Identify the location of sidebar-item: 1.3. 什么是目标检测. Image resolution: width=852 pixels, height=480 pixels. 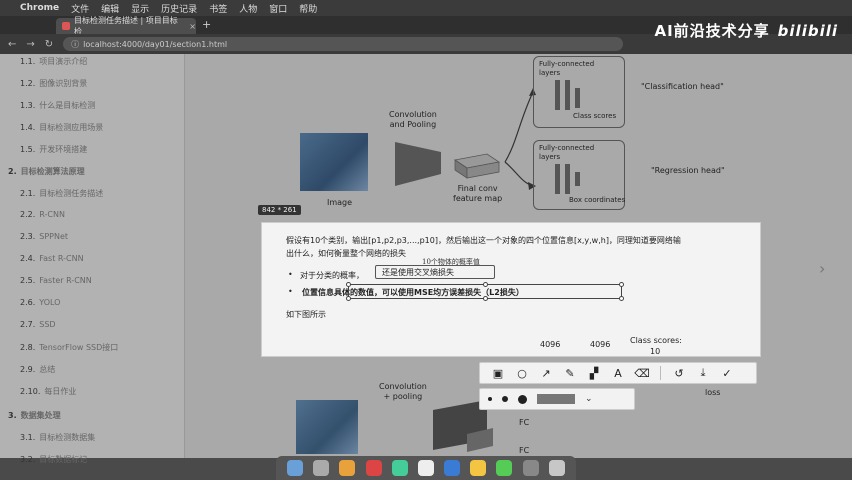
(57, 105).